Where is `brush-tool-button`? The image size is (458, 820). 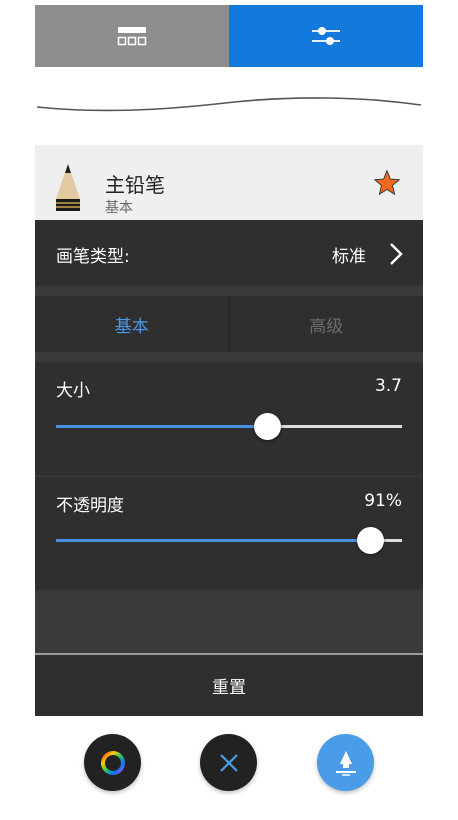
brush-tool-button is located at coordinates (345, 762).